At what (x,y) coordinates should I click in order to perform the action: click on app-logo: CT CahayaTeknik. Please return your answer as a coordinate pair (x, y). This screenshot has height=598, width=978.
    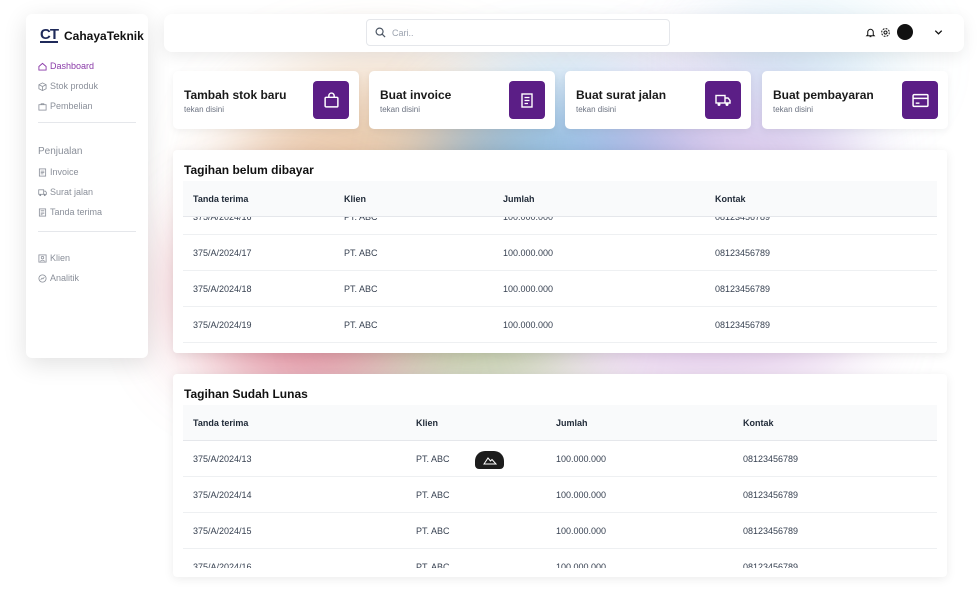
    Looking at the image, I should click on (92, 34).